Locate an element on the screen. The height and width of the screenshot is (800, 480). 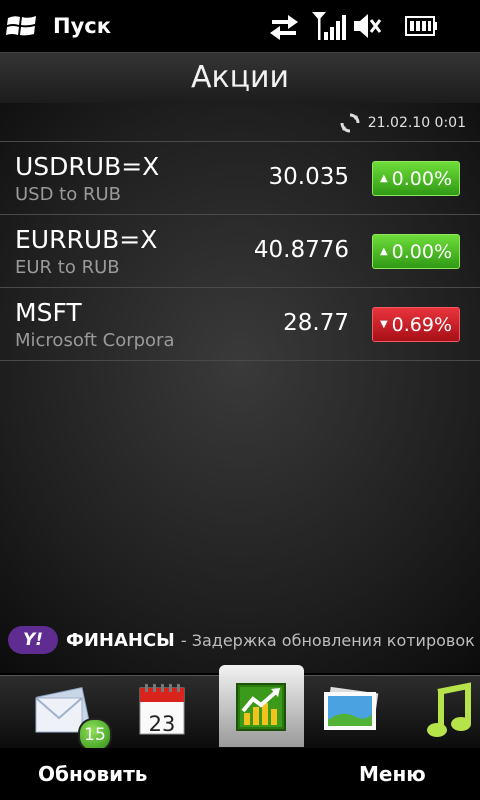
stock-name: Microsoft Corpora is located at coordinates (95, 340).